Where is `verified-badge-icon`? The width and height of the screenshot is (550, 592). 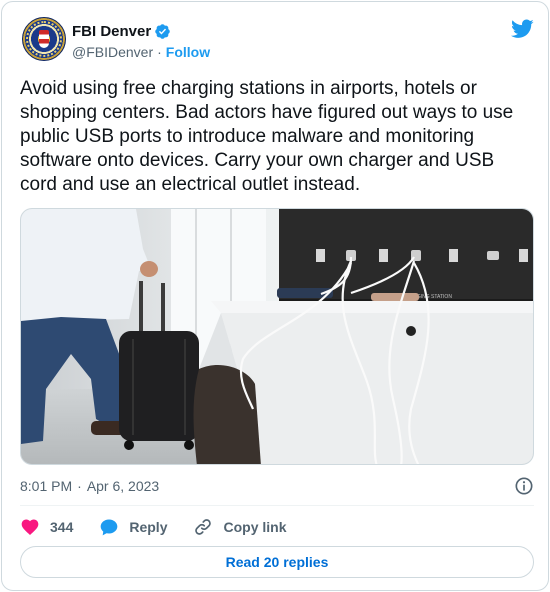 verified-badge-icon is located at coordinates (162, 31).